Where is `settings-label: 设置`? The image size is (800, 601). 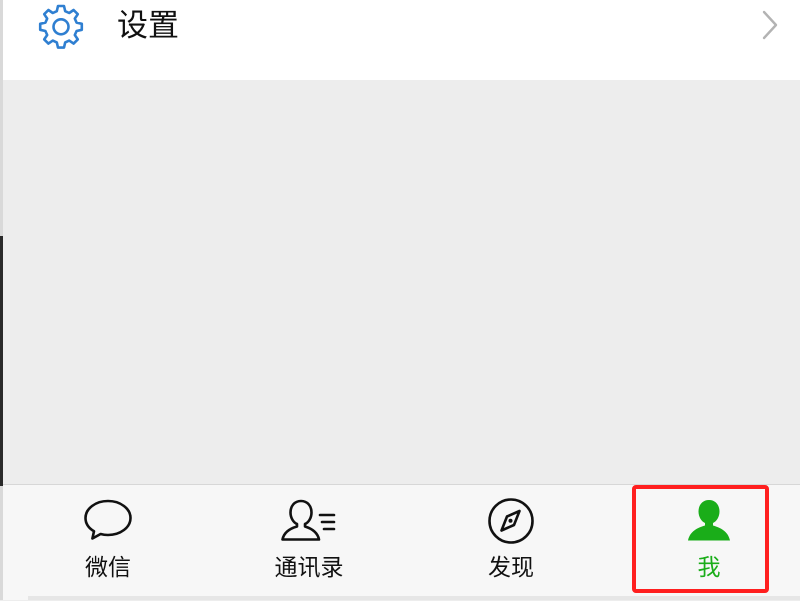
settings-label: 设置 is located at coordinates (148, 26).